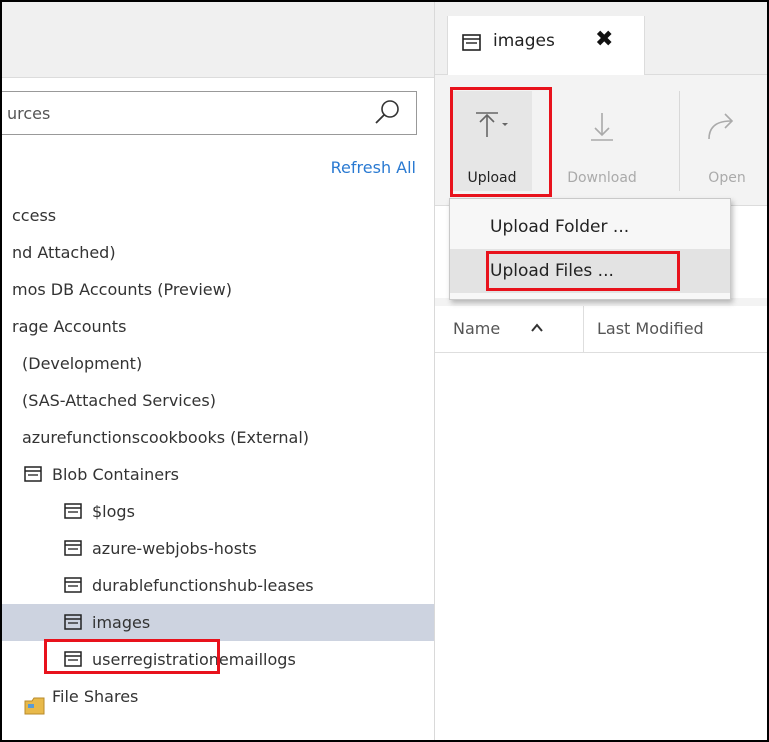 The image size is (769, 742). What do you see at coordinates (524, 41) in the screenshot?
I see `tab-title: images` at bounding box center [524, 41].